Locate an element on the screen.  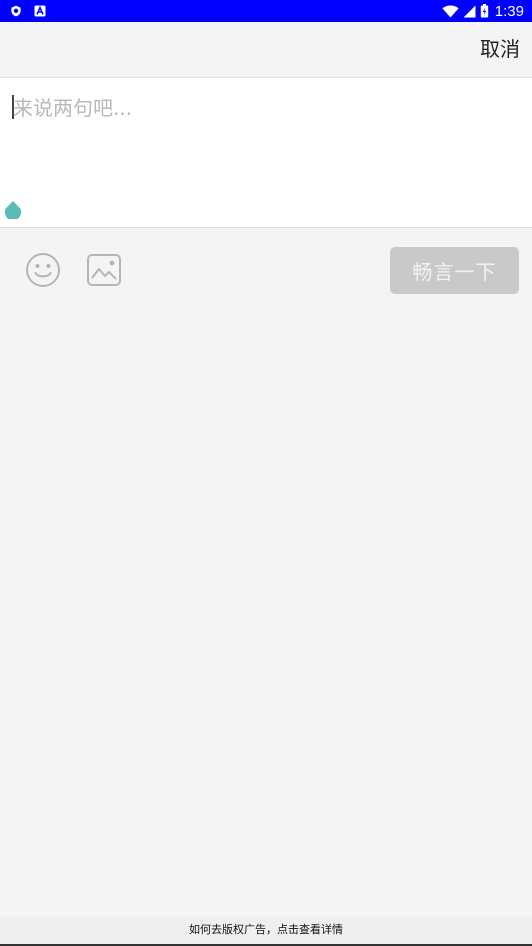
status-bar-right: 1:39 is located at coordinates (483, 11).